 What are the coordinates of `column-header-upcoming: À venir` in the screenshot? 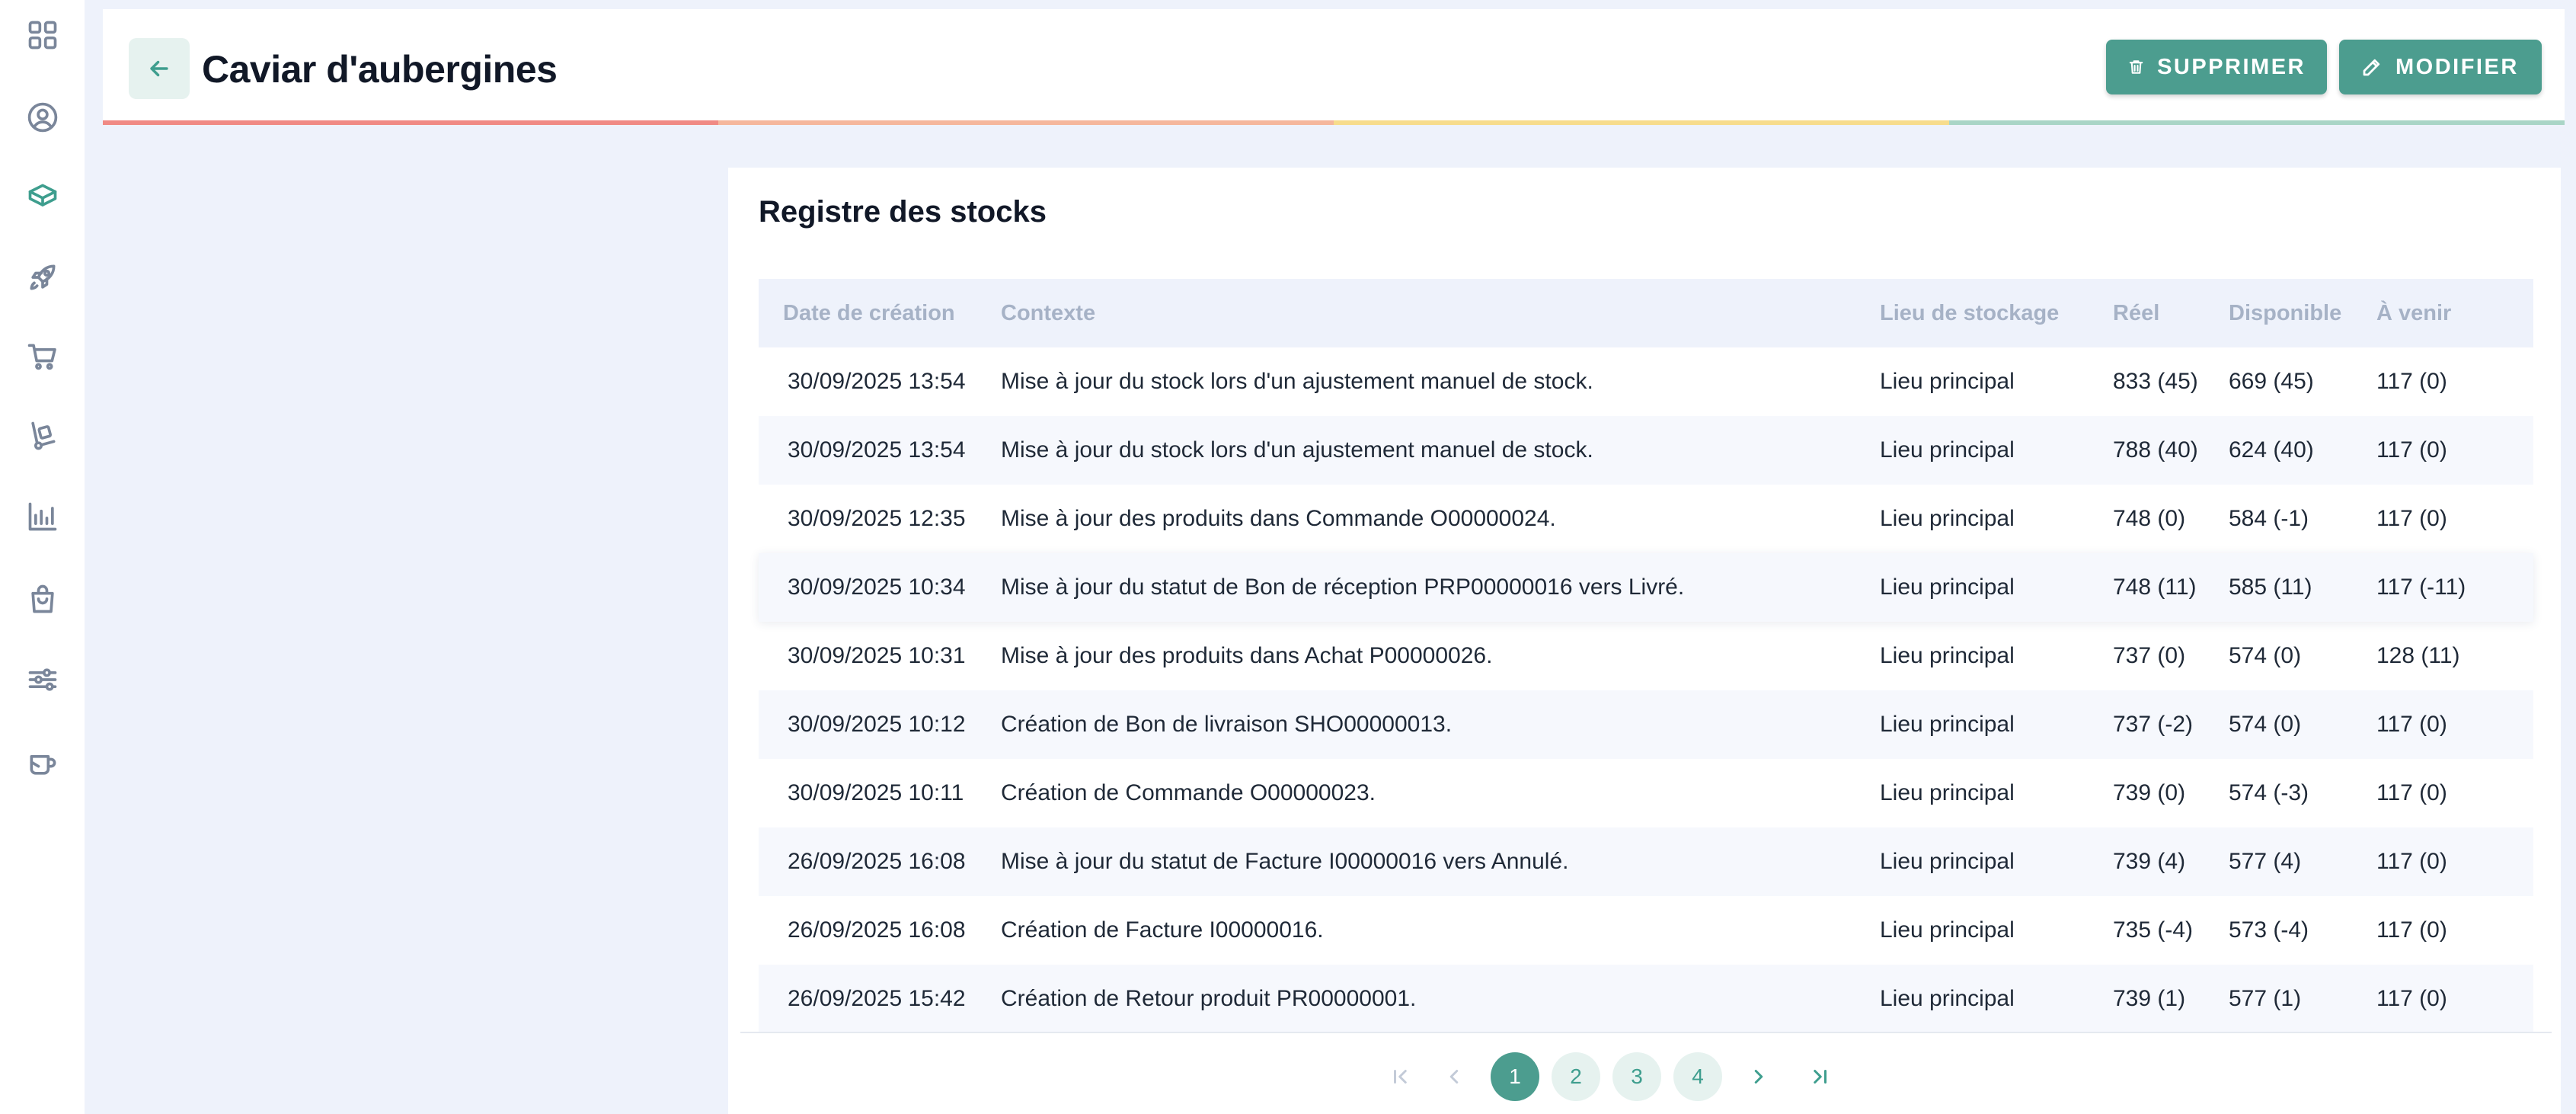 It's located at (2454, 313).